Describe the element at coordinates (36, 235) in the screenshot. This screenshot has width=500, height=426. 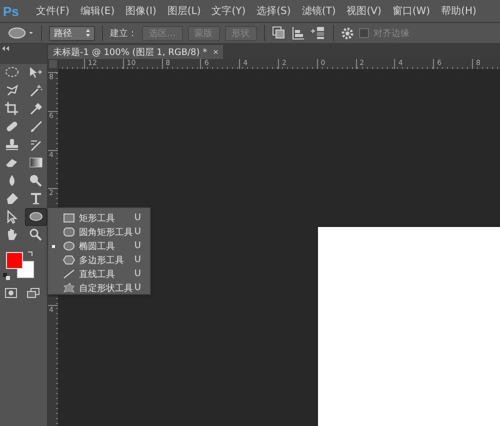
I see `zoom-icon` at that location.